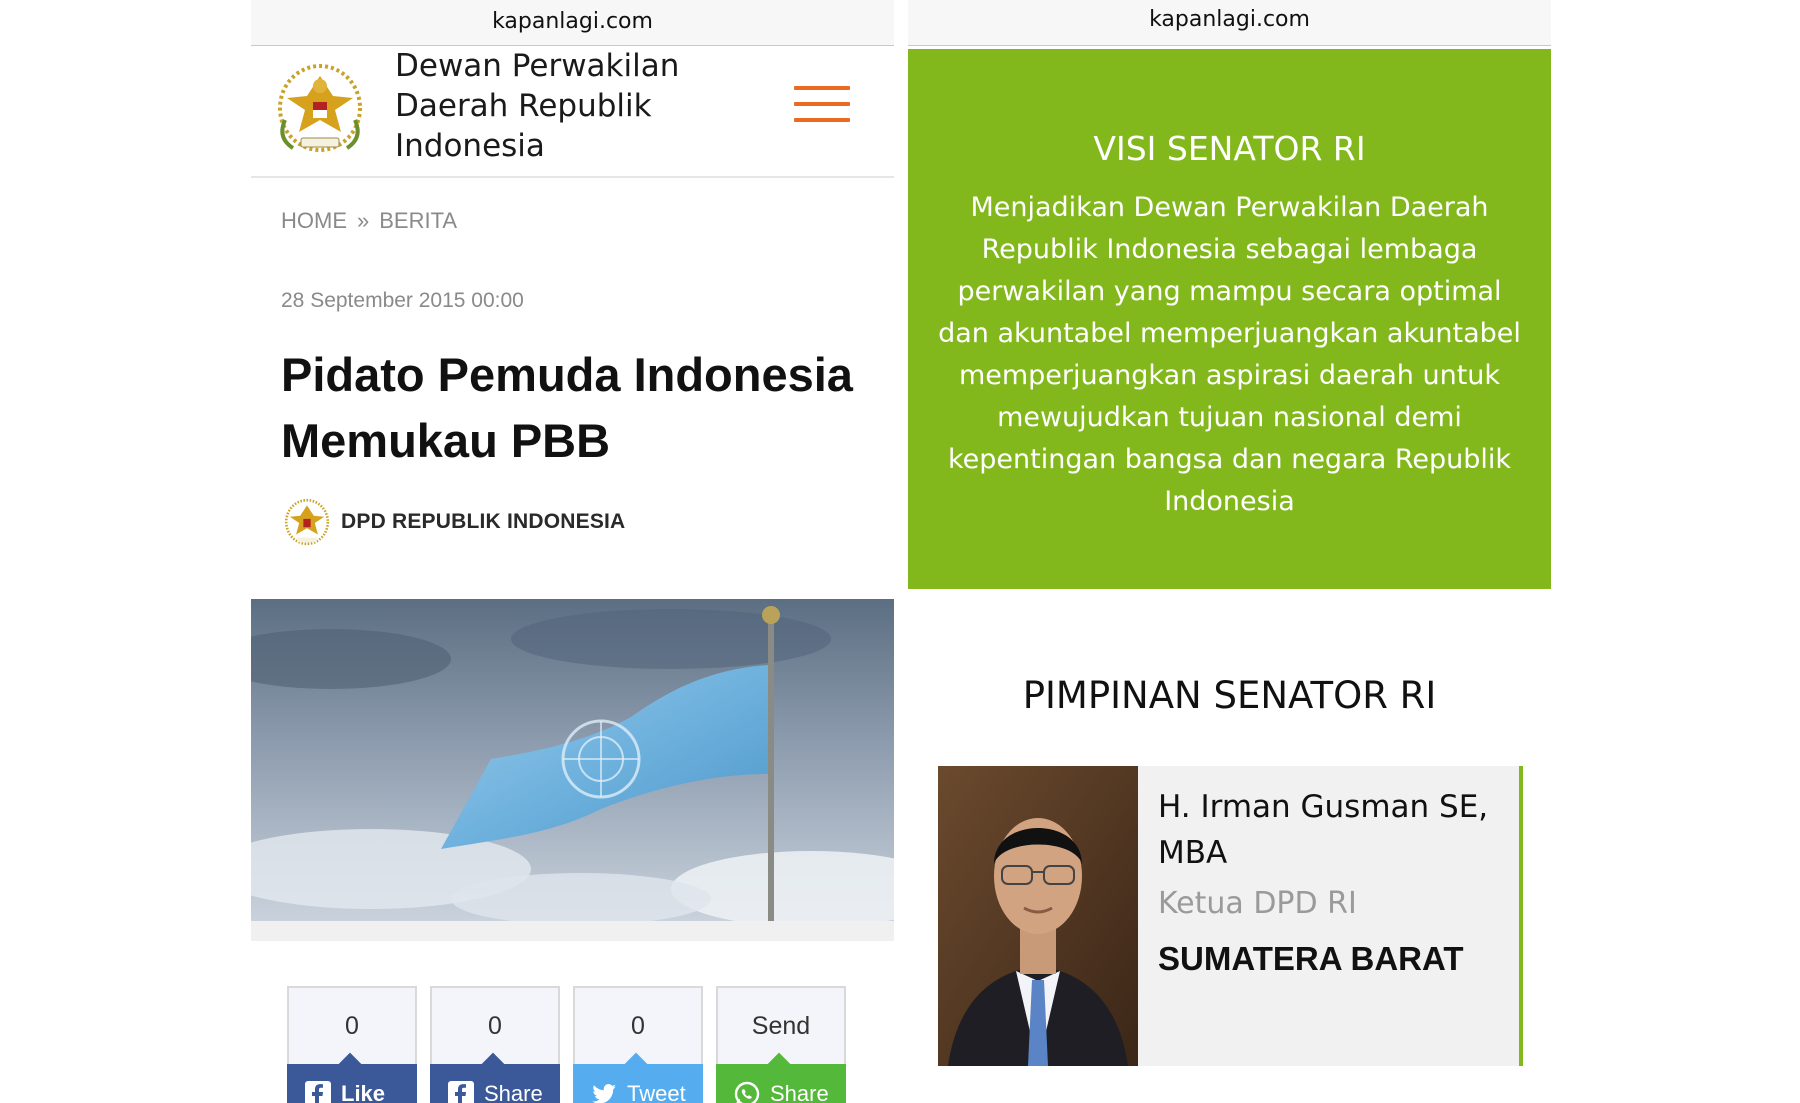 This screenshot has width=1800, height=1103. What do you see at coordinates (572, 931) in the screenshot?
I see `image-caption-bar` at bounding box center [572, 931].